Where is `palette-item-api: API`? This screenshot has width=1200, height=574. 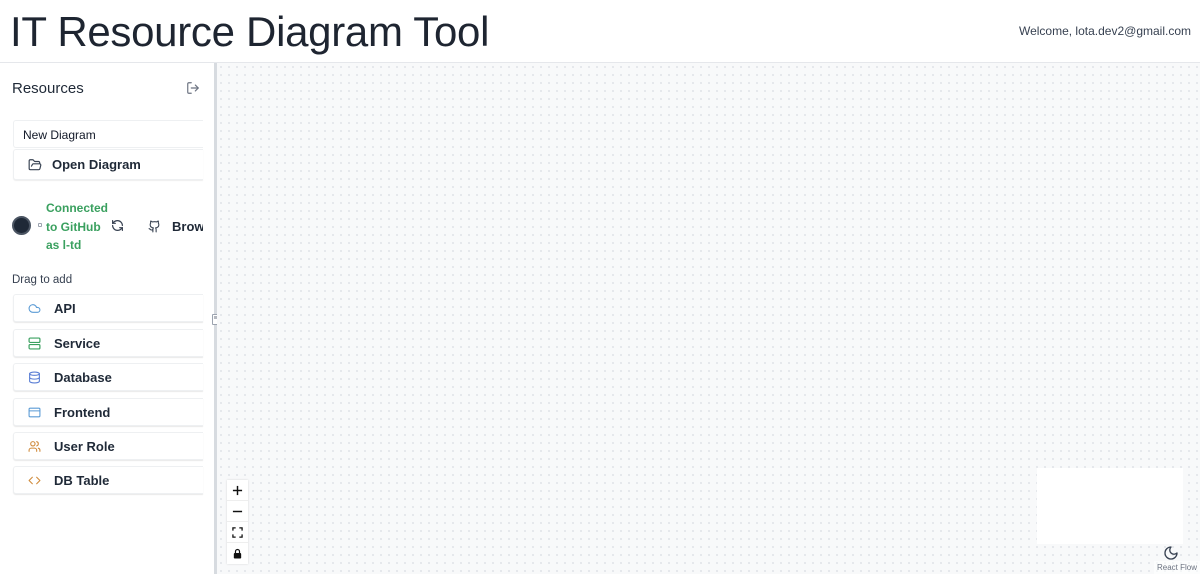 palette-item-api: API is located at coordinates (108, 308).